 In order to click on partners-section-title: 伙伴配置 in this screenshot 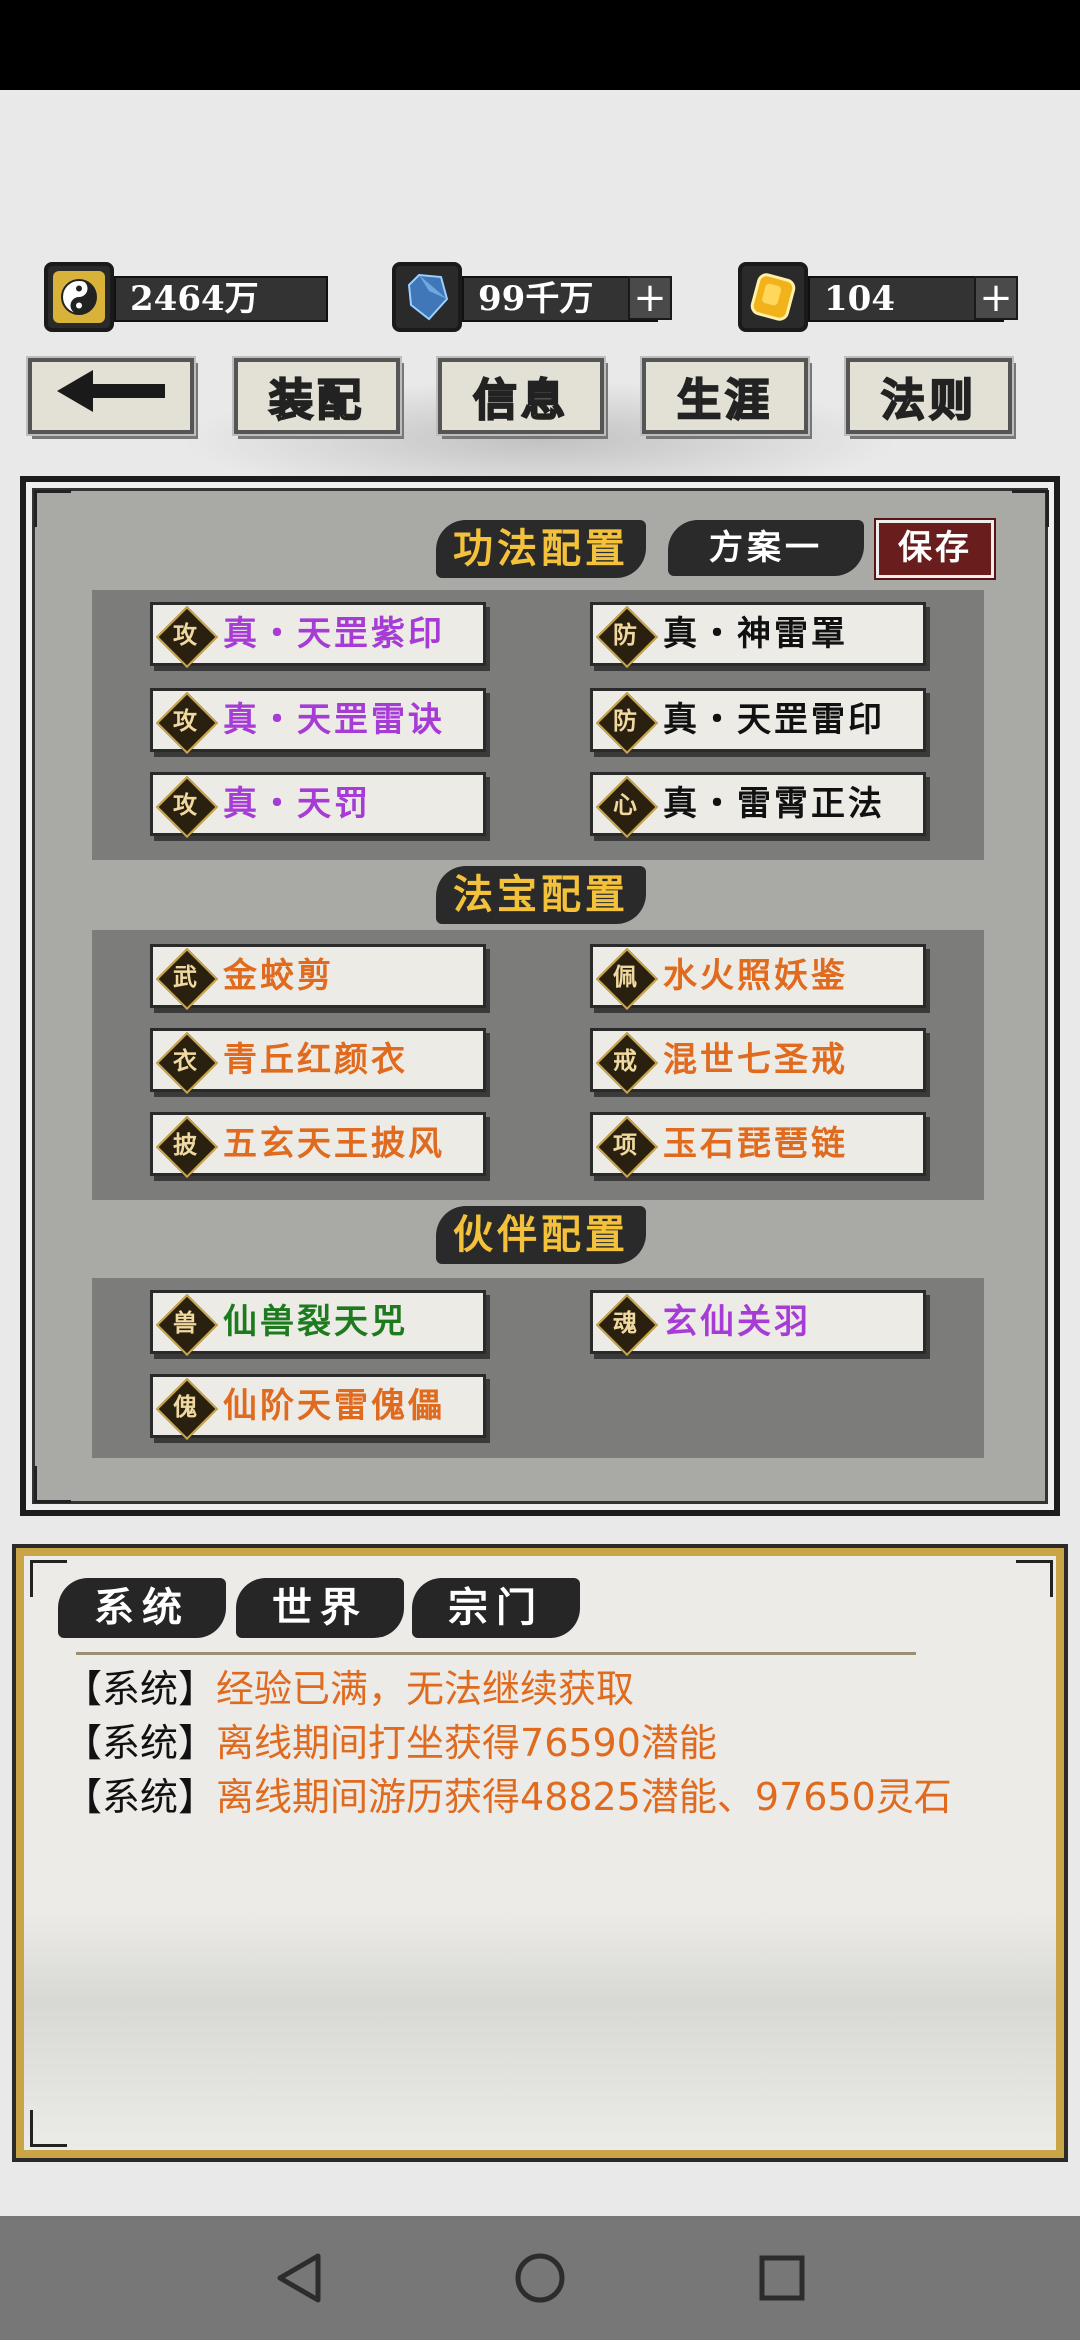, I will do `click(541, 1235)`.